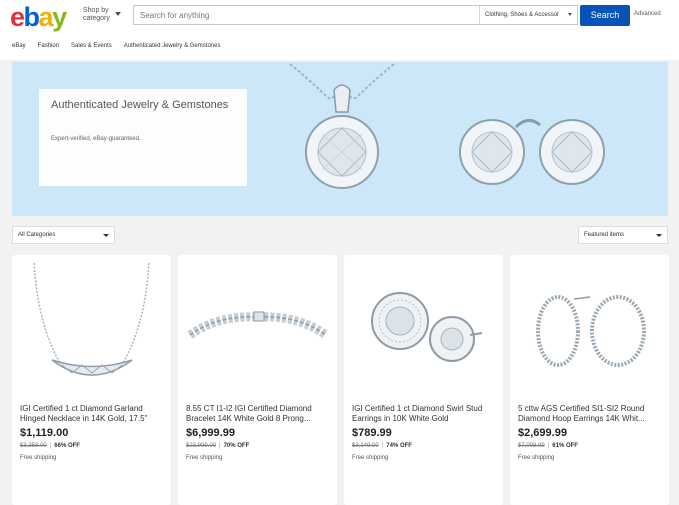 This screenshot has height=505, width=679. What do you see at coordinates (647, 14) in the screenshot?
I see `advanced-search-link: Advanced` at bounding box center [647, 14].